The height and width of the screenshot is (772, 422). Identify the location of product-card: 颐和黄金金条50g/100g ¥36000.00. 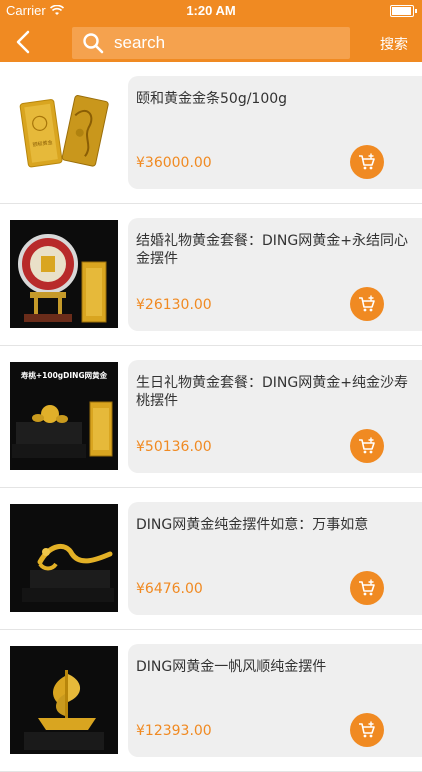
(275, 132).